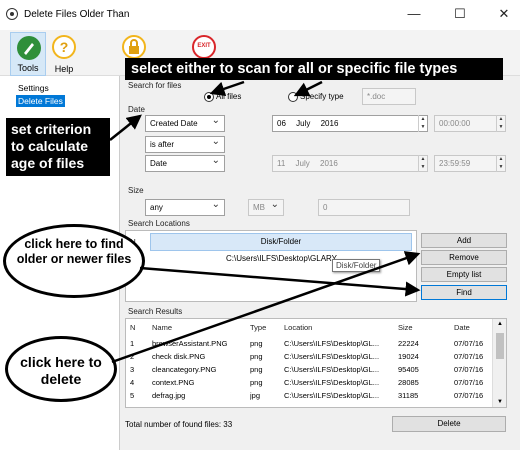 The height and width of the screenshot is (450, 520). What do you see at coordinates (255, 395) in the screenshot?
I see `cell-type: jpg` at bounding box center [255, 395].